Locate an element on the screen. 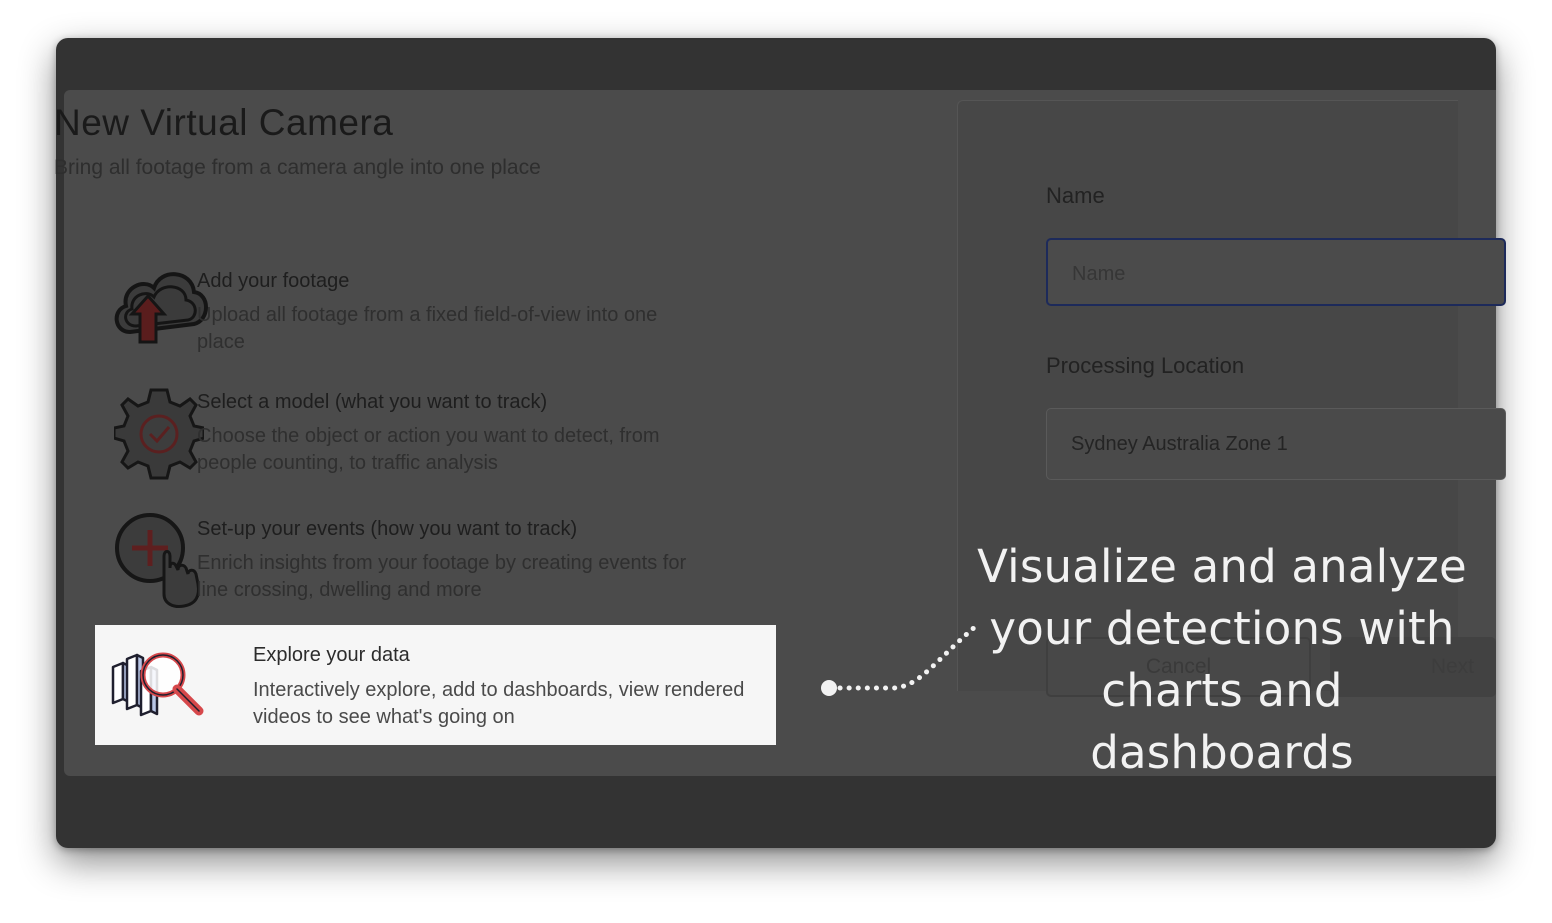 Image resolution: width=1552 pixels, height=923 pixels. name-field is located at coordinates (1276, 272).